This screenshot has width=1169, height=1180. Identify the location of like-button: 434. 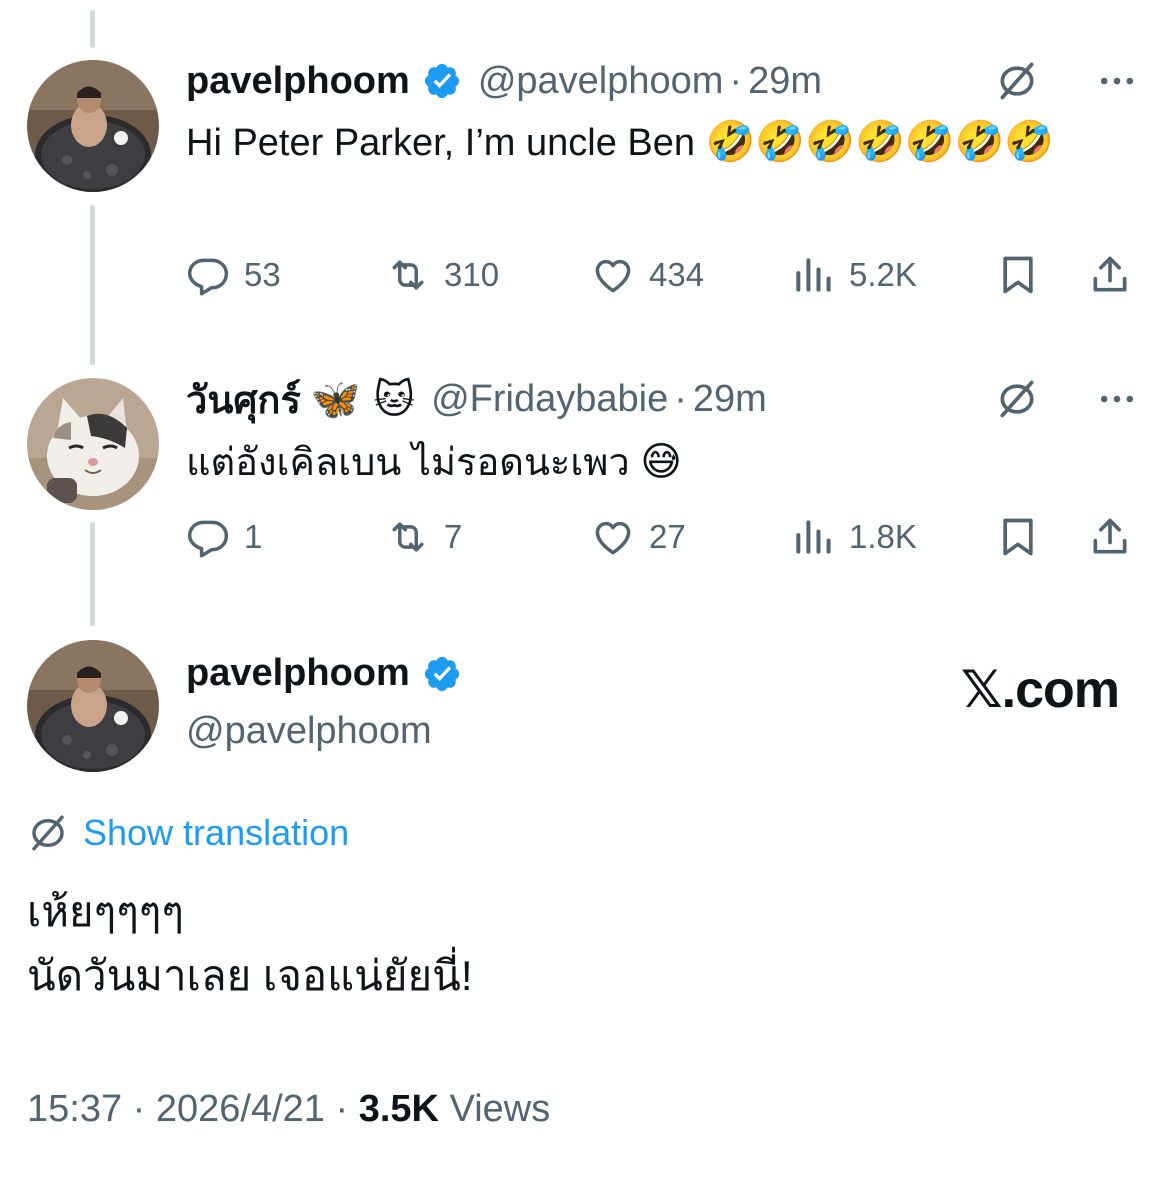
(647, 275).